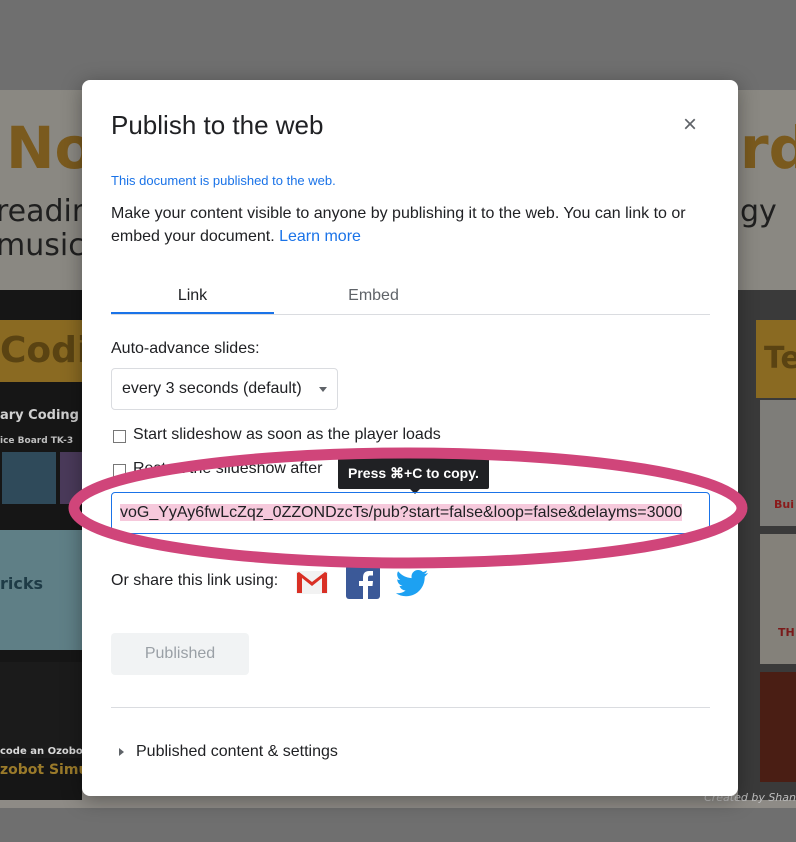  What do you see at coordinates (413, 476) in the screenshot?
I see `copy-tooltip: Press ⌘+C to copy.` at bounding box center [413, 476].